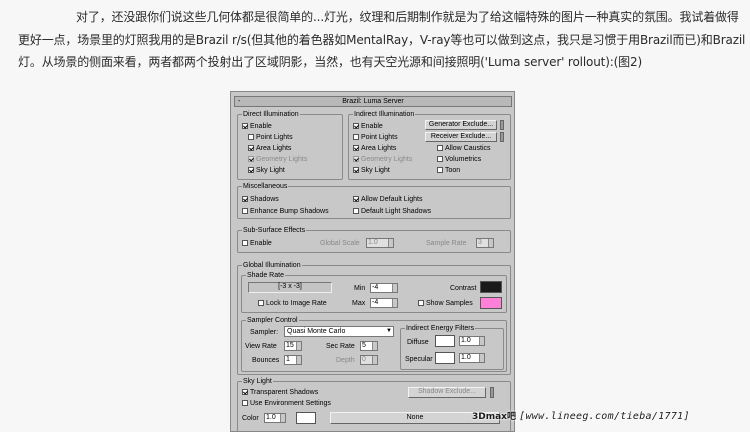 Image resolution: width=750 pixels, height=432 pixels. Describe the element at coordinates (265, 186) in the screenshot. I see `miscellaneous-title: Miscellaneous` at that location.